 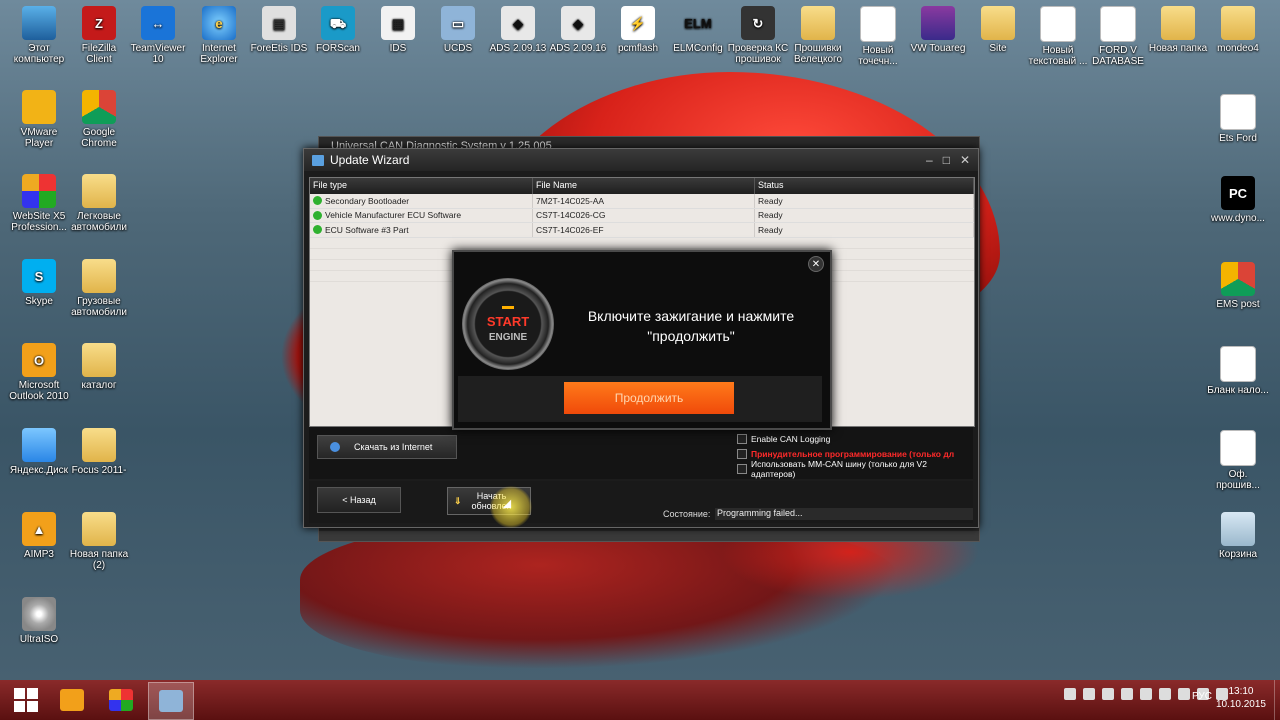 I want to click on taskbar-outlook, so click(x=72, y=700).